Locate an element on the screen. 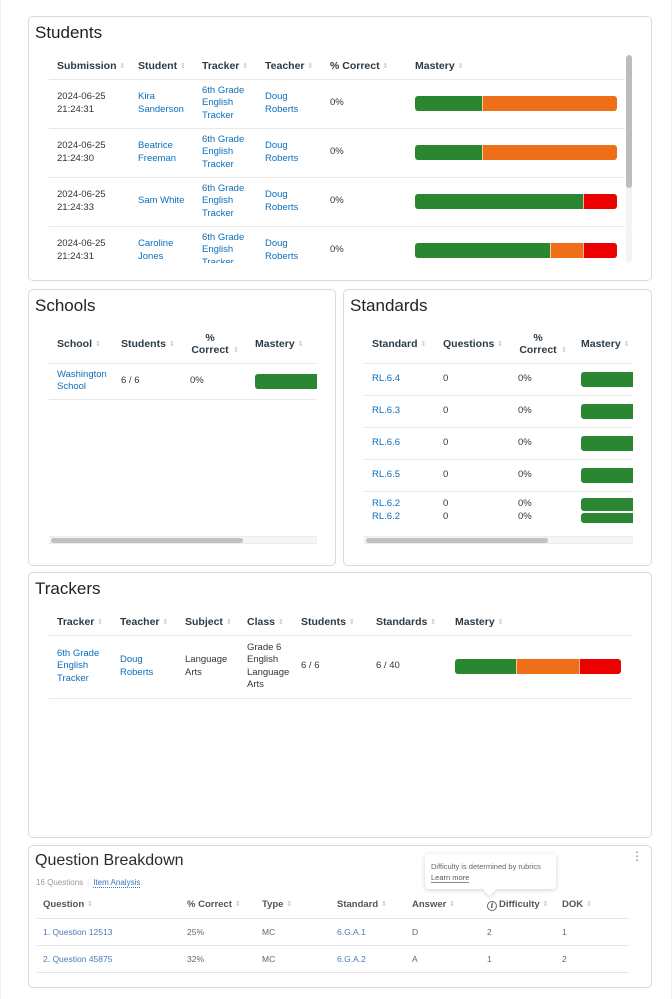 The width and height of the screenshot is (672, 999). col-school: School ⇕ is located at coordinates (81, 345).